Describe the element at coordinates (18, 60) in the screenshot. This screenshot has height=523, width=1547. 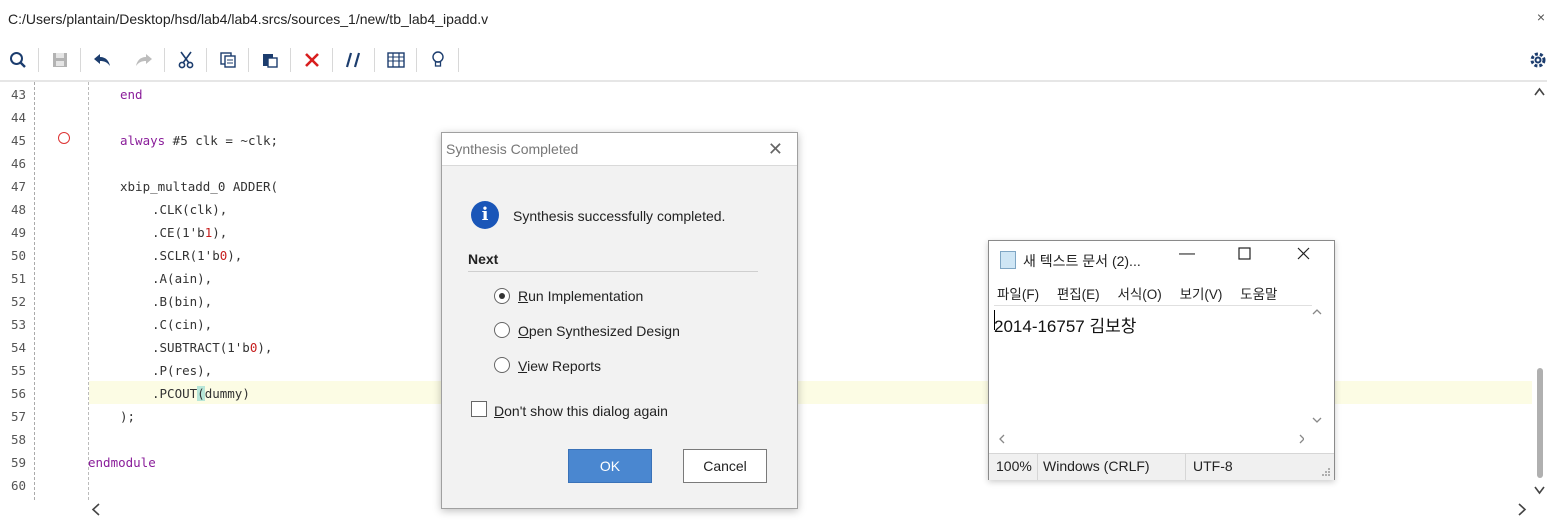
I see `search-icon` at that location.